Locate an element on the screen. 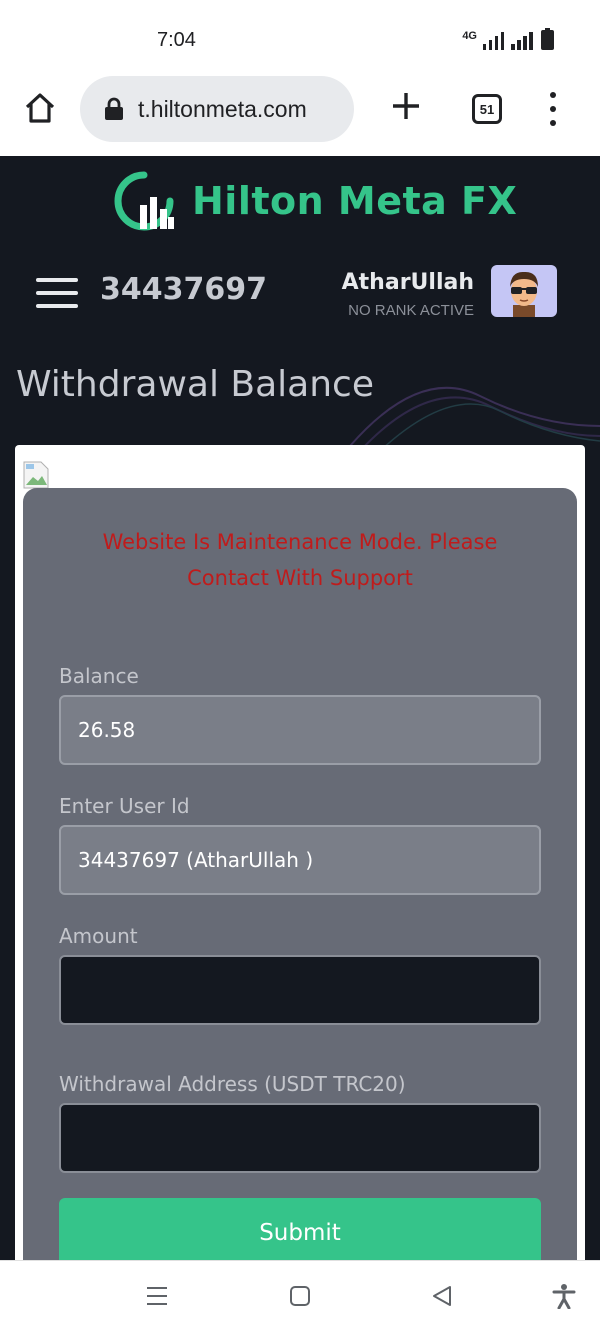 The image size is (600, 1333). accessibility-icon is located at coordinates (564, 1296).